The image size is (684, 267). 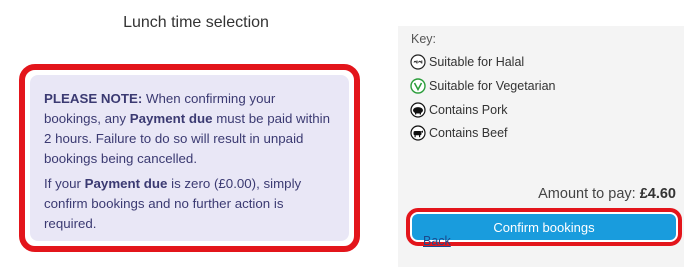 I want to click on key-item-vegetarian: Suitable for Vegetarian, so click(x=482, y=86).